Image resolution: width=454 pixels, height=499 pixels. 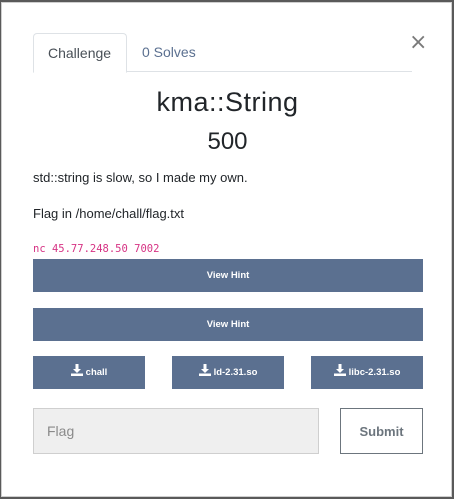 What do you see at coordinates (96, 372) in the screenshot?
I see `download-label: chall` at bounding box center [96, 372].